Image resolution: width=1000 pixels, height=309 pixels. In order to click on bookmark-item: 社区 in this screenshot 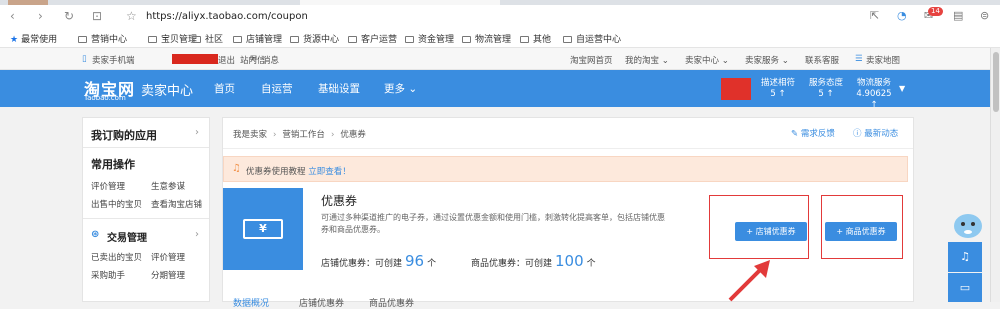, I will do `click(207, 38)`.